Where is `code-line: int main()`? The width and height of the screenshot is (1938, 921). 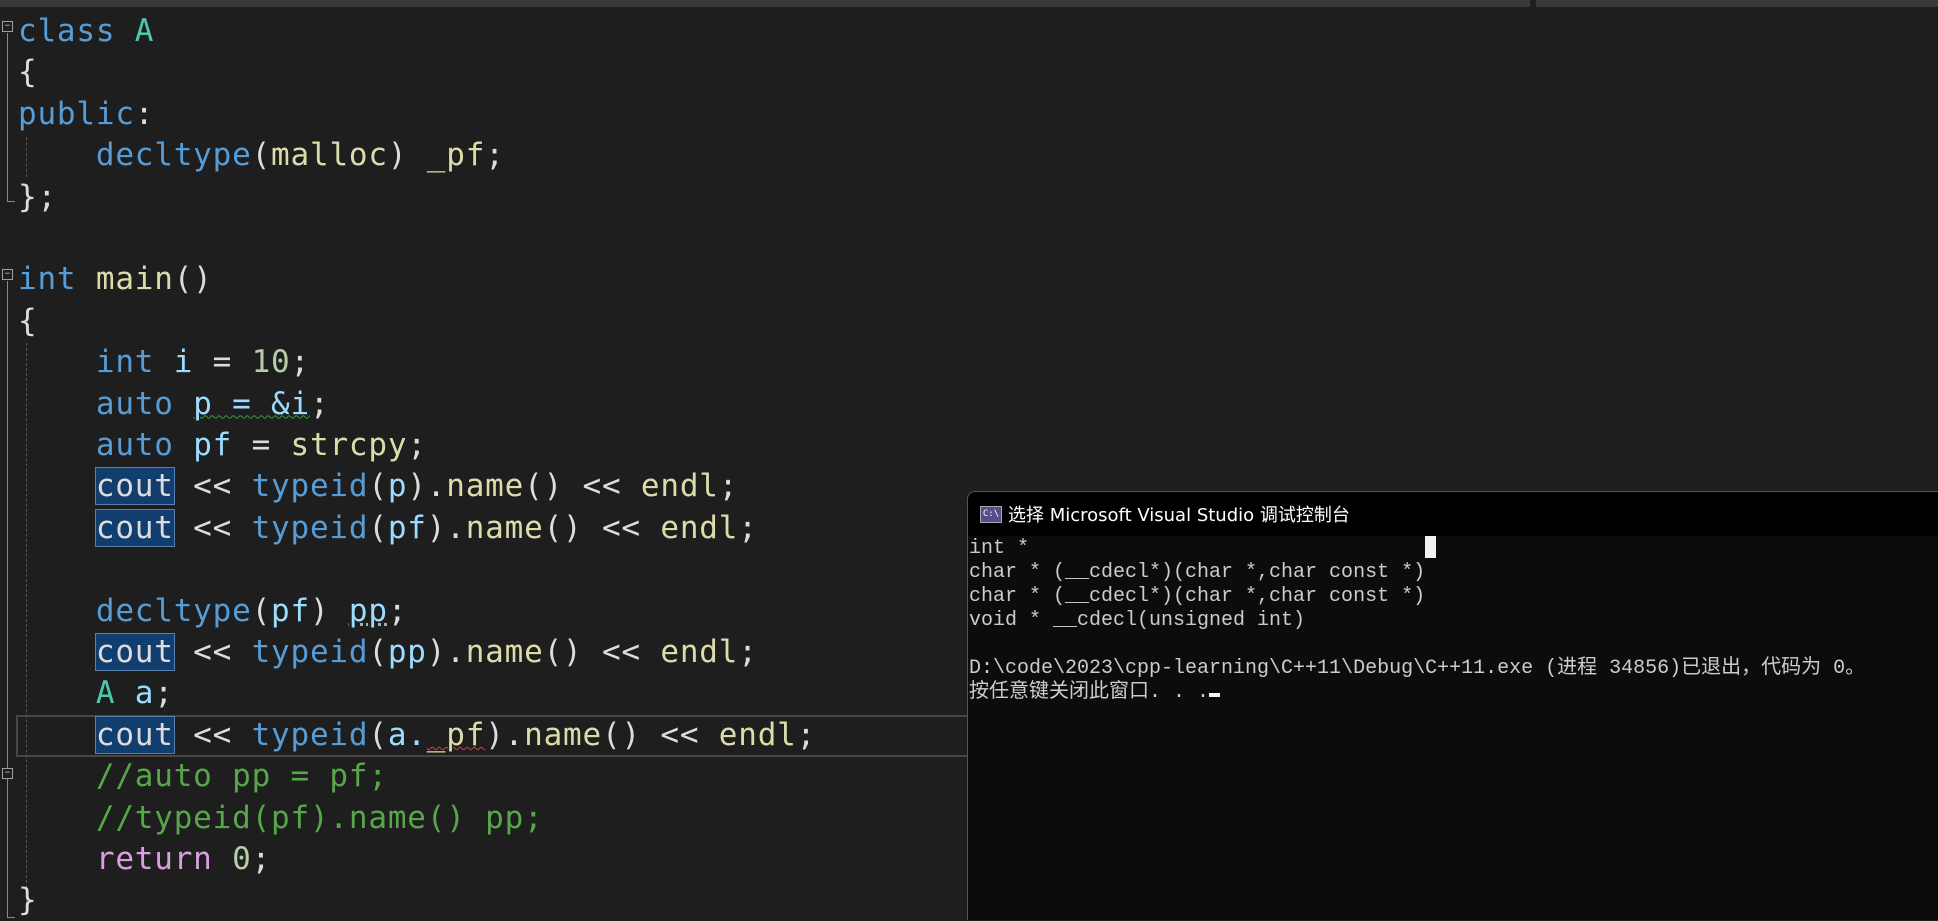 code-line: int main() is located at coordinates (115, 279).